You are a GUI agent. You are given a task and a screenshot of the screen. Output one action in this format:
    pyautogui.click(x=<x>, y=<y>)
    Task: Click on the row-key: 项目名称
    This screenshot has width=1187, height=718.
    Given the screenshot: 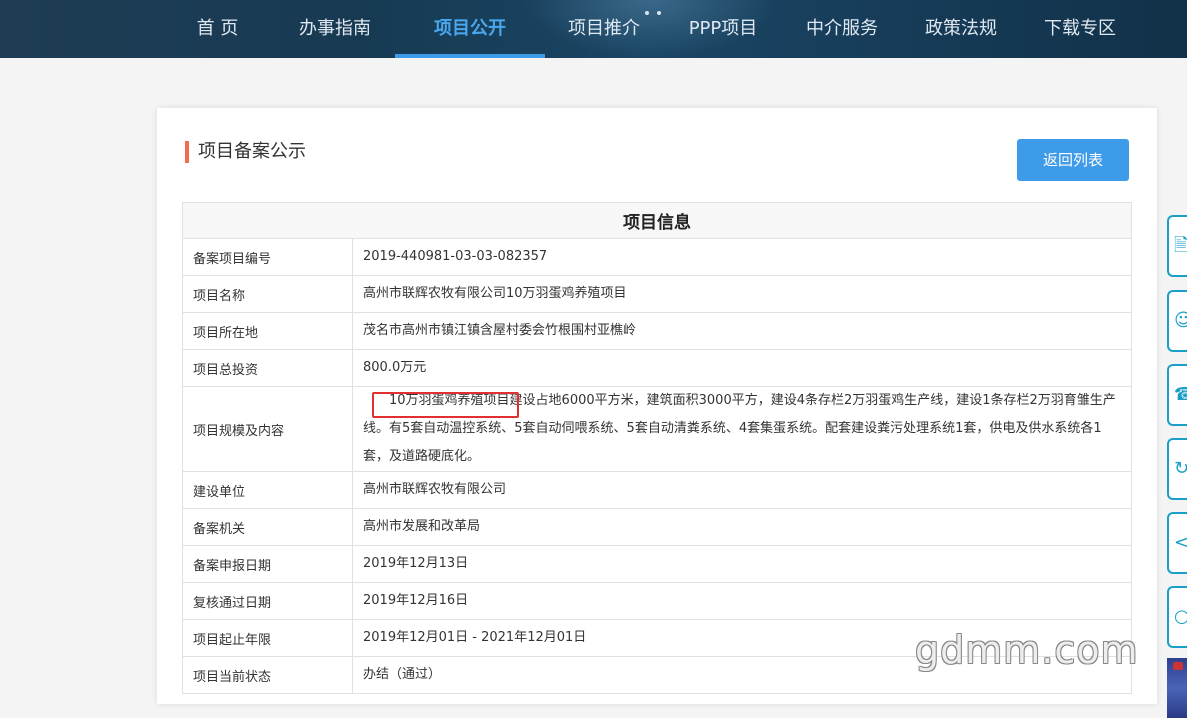 What is the action you would take?
    pyautogui.click(x=267, y=294)
    